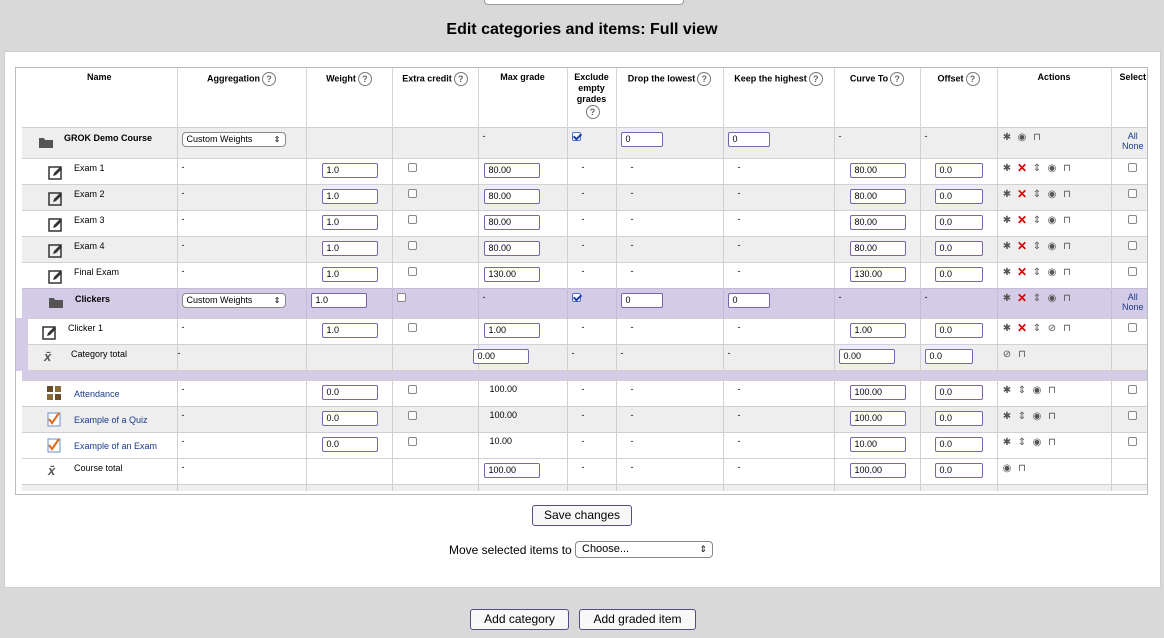 This screenshot has height=638, width=1164. Describe the element at coordinates (866, 356) in the screenshot. I see `curve-to-input: 0.00` at that location.